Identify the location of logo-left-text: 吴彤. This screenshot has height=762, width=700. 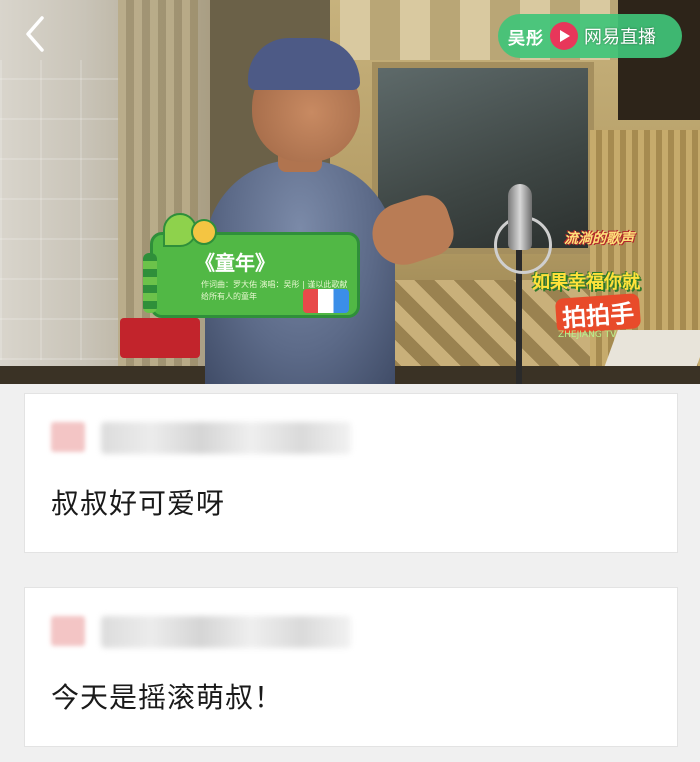
(526, 38).